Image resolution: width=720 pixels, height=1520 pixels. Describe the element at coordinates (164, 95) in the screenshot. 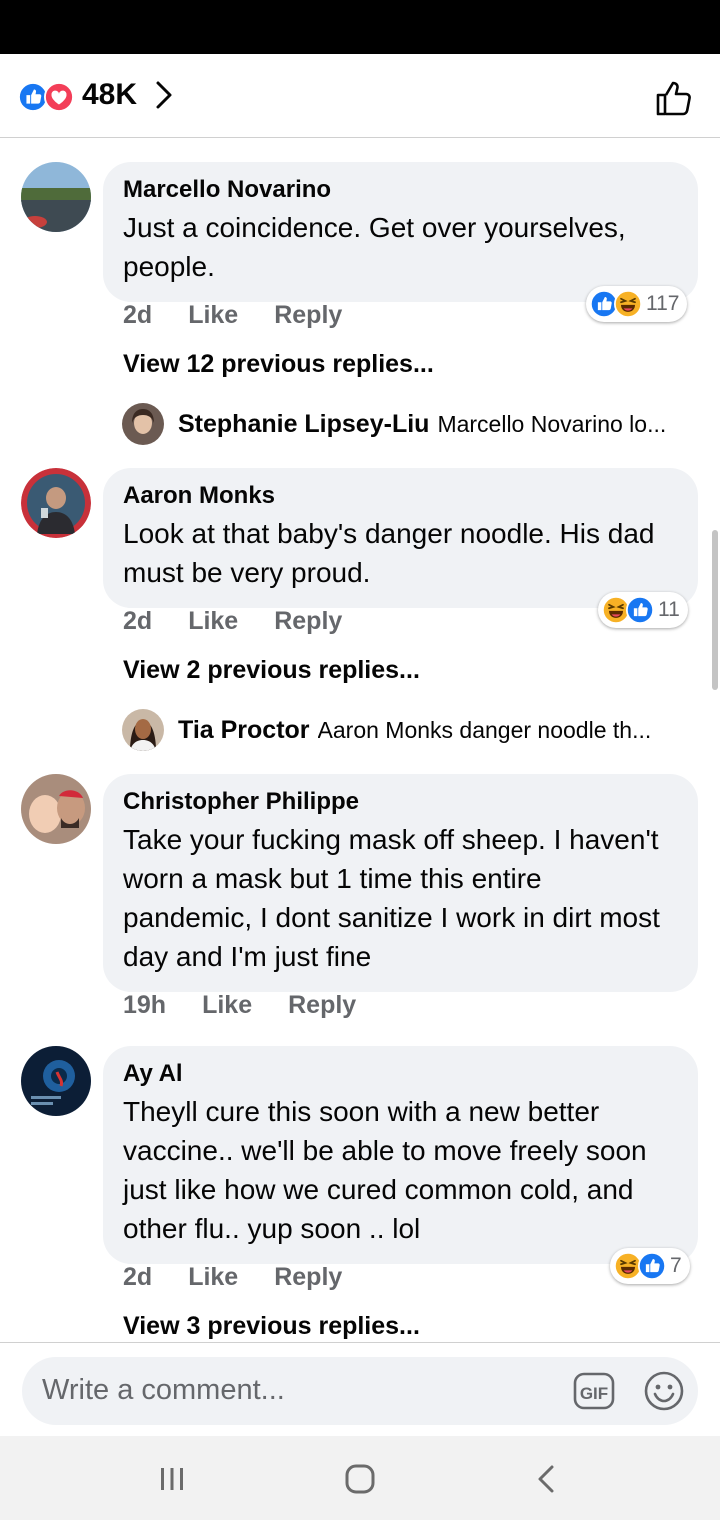

I see `chevron-right-icon` at that location.